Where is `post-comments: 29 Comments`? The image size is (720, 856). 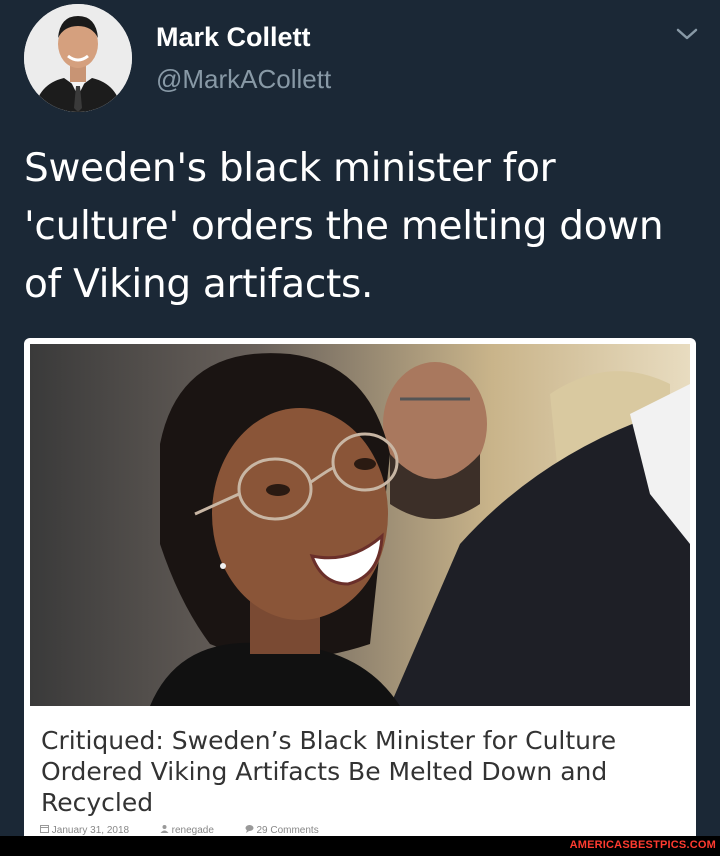 post-comments: 29 Comments is located at coordinates (289, 830).